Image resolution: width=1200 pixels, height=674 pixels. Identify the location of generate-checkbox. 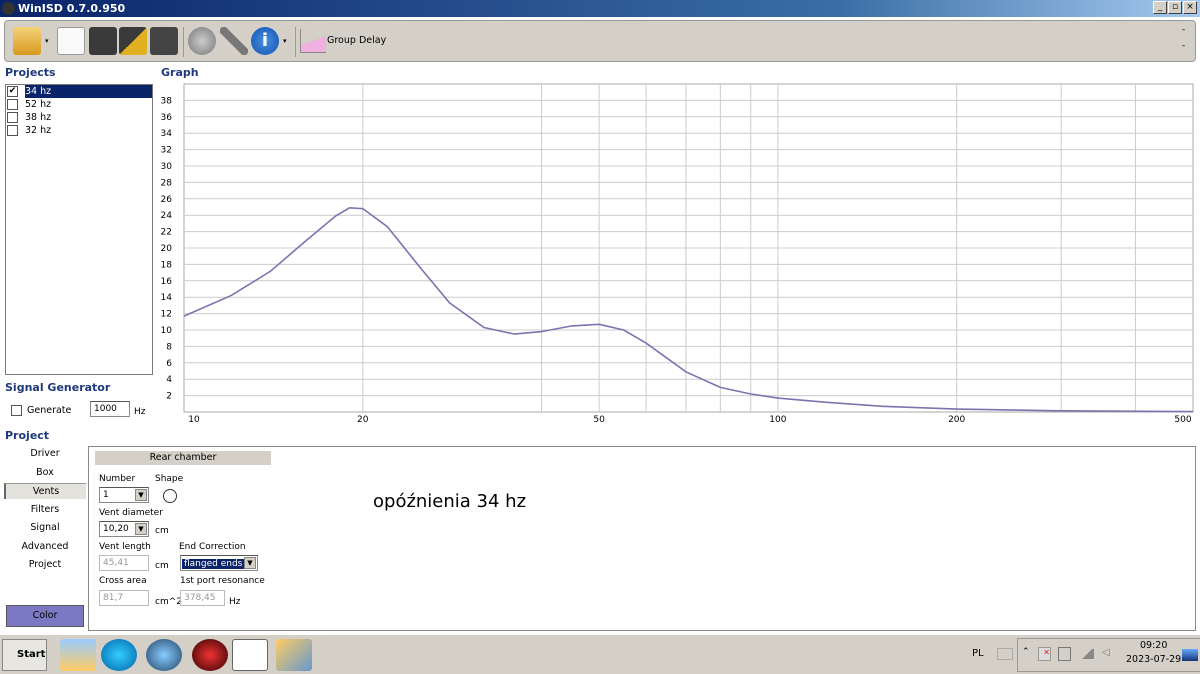
(16, 410).